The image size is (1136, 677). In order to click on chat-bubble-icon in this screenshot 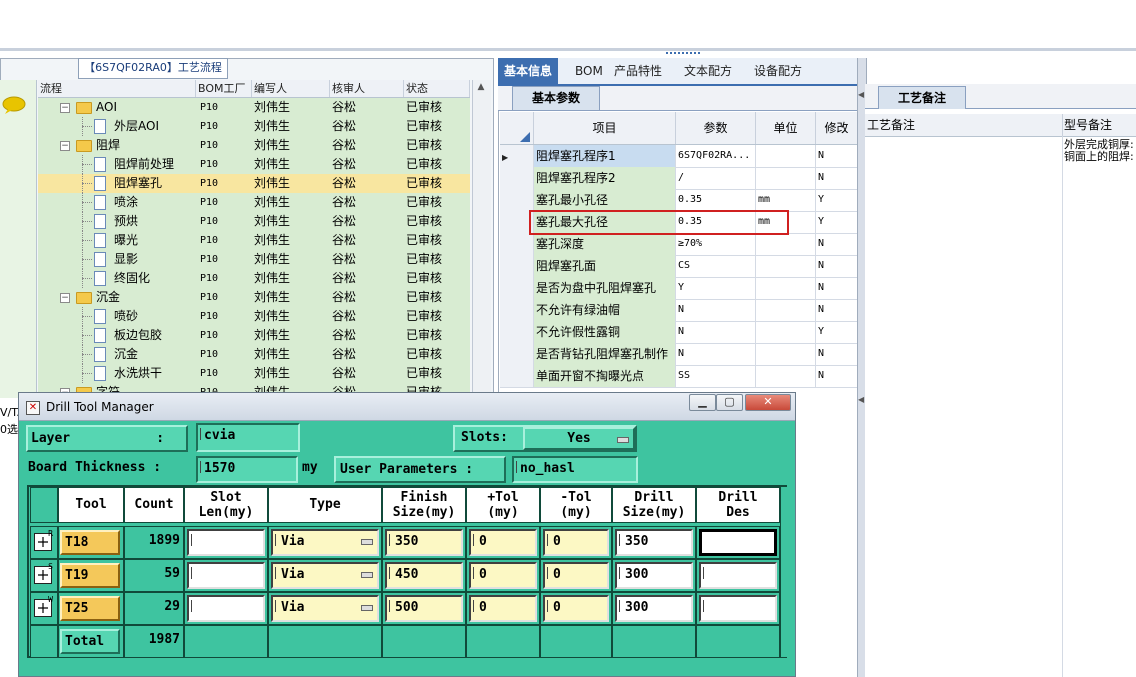, I will do `click(14, 105)`.